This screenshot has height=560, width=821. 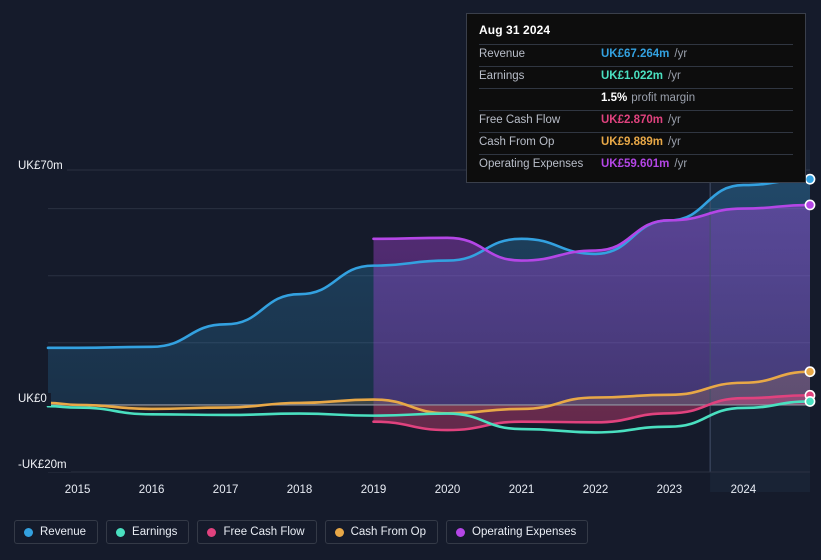 I want to click on tooltip-row-value-group: UK£59.601m/yr, so click(x=644, y=164).